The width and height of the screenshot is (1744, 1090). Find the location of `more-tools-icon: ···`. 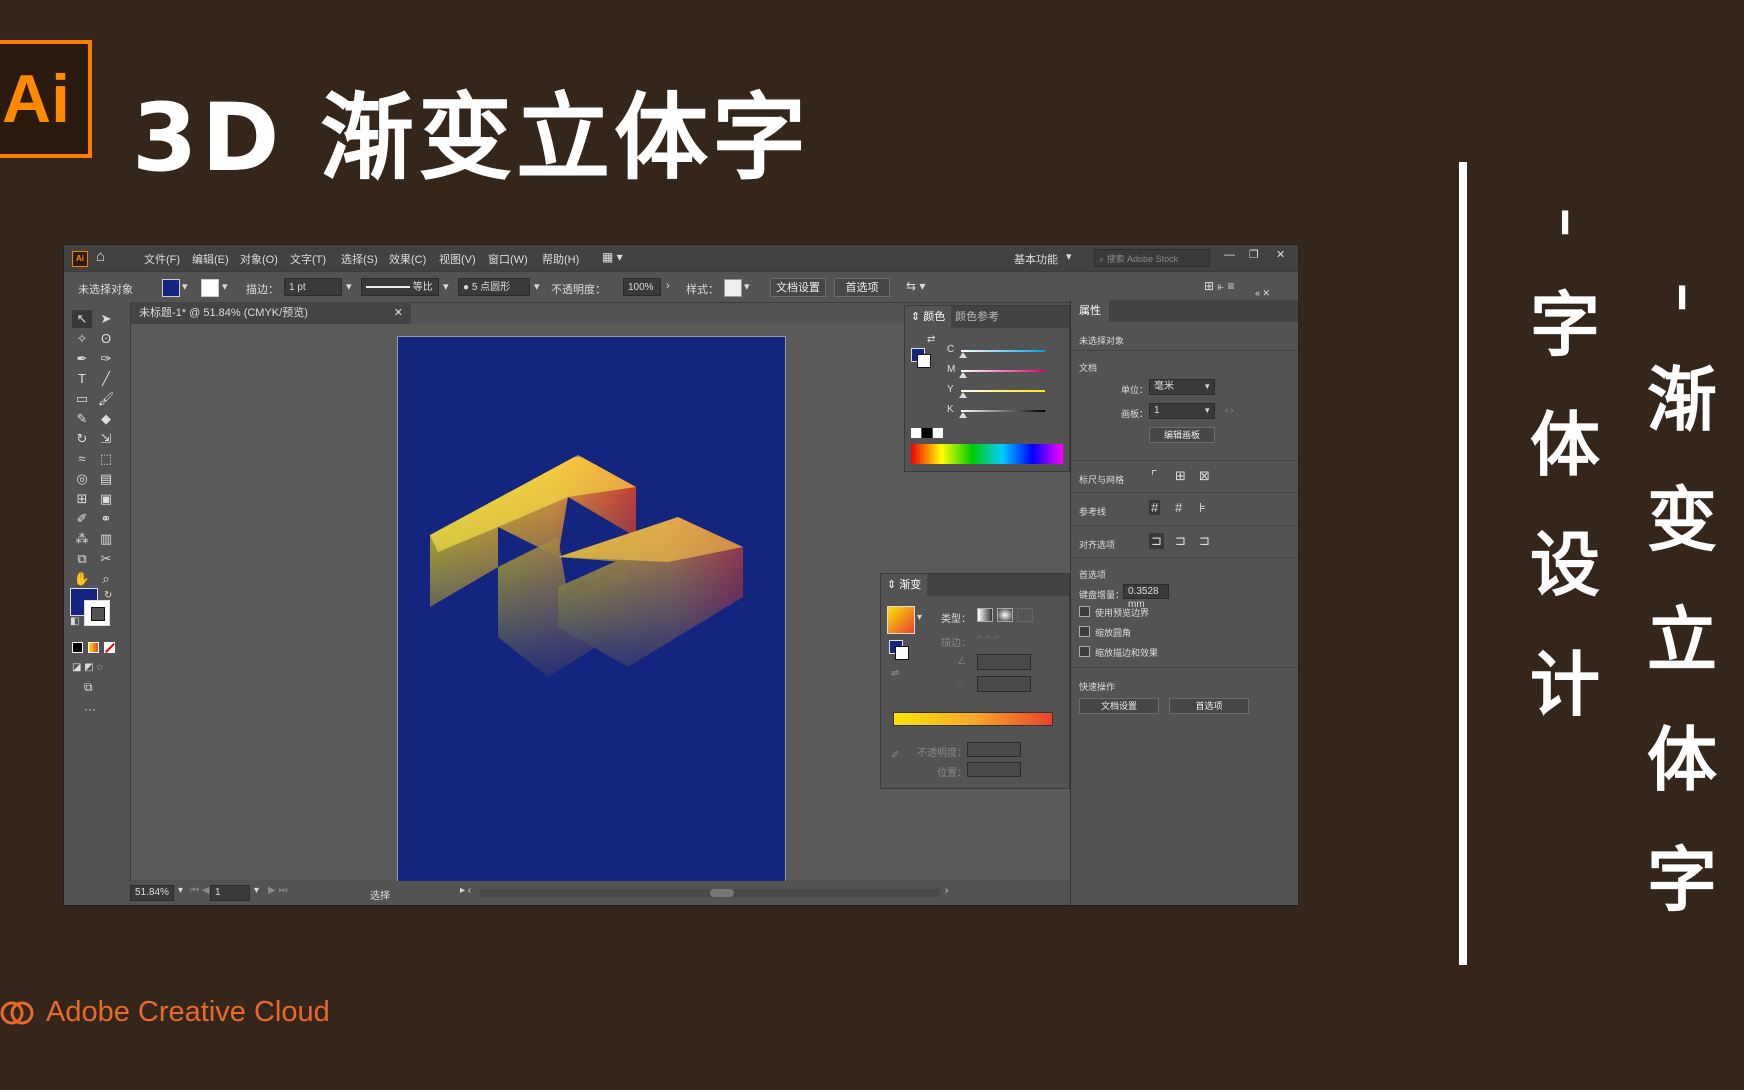

more-tools-icon: ··· is located at coordinates (90, 709).